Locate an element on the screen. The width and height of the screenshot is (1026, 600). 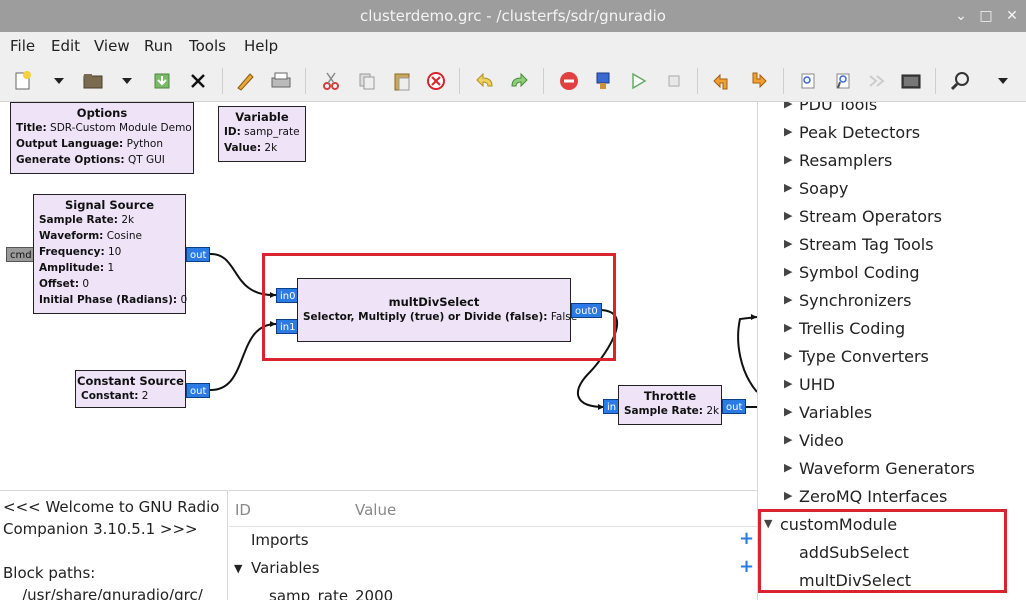
redo-icon is located at coordinates (519, 81).